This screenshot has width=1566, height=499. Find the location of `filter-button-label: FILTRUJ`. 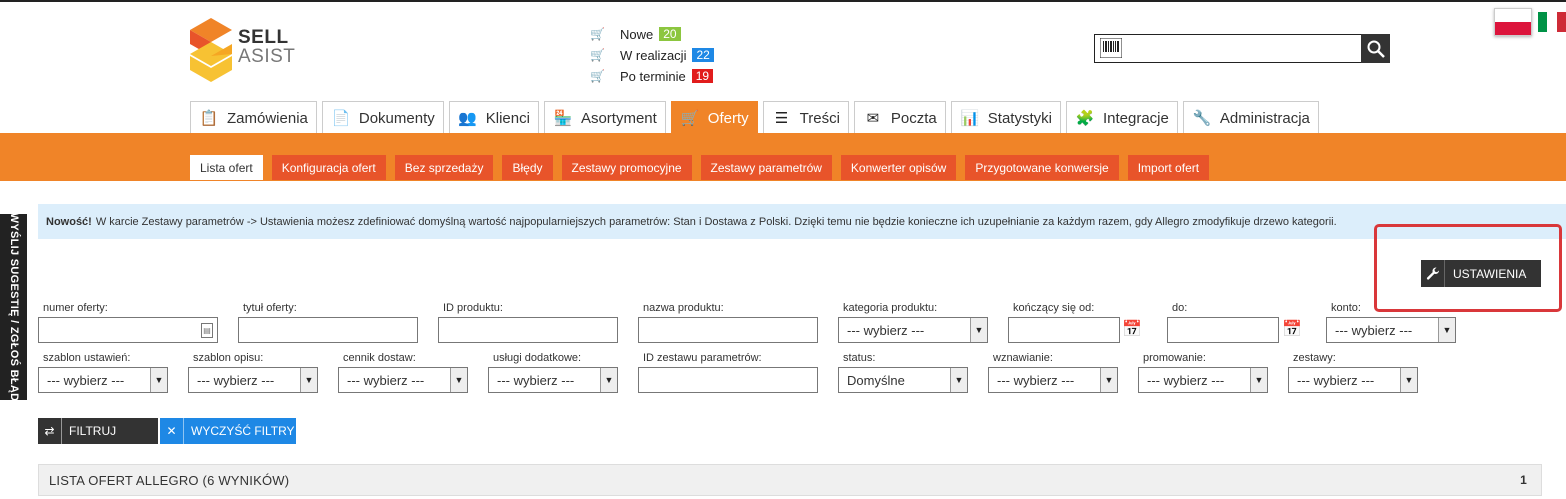

filter-button-label: FILTRUJ is located at coordinates (93, 431).